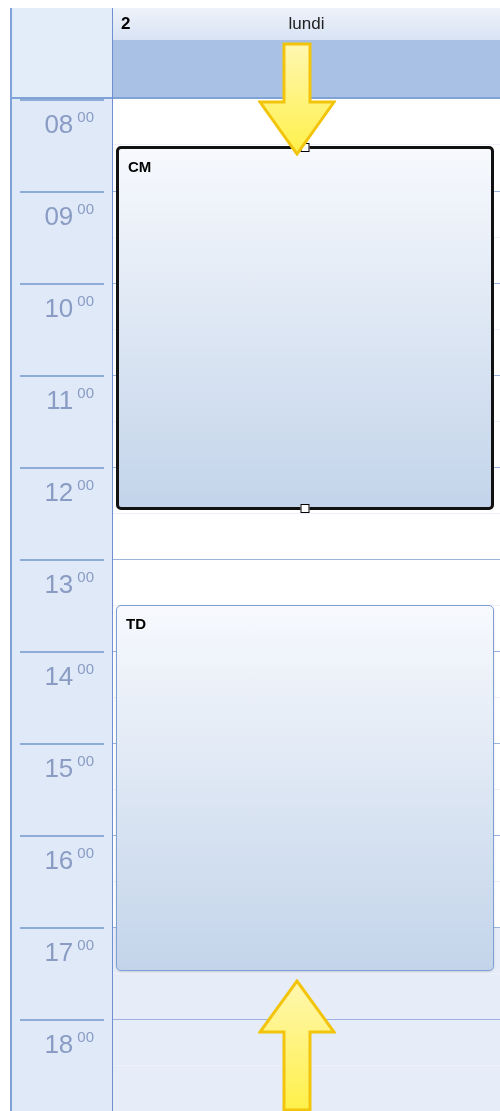 The height and width of the screenshot is (1111, 500). Describe the element at coordinates (59, 584) in the screenshot. I see `hour-label: 13` at that location.